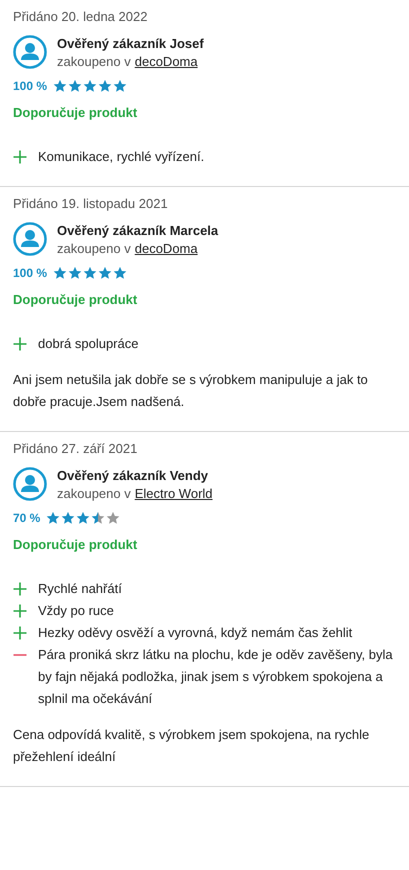 The width and height of the screenshot is (409, 870). What do you see at coordinates (195, 633) in the screenshot?
I see `review-point: Hezky oděvy osvěží a vyrovná, když nemám čas žehlit` at bounding box center [195, 633].